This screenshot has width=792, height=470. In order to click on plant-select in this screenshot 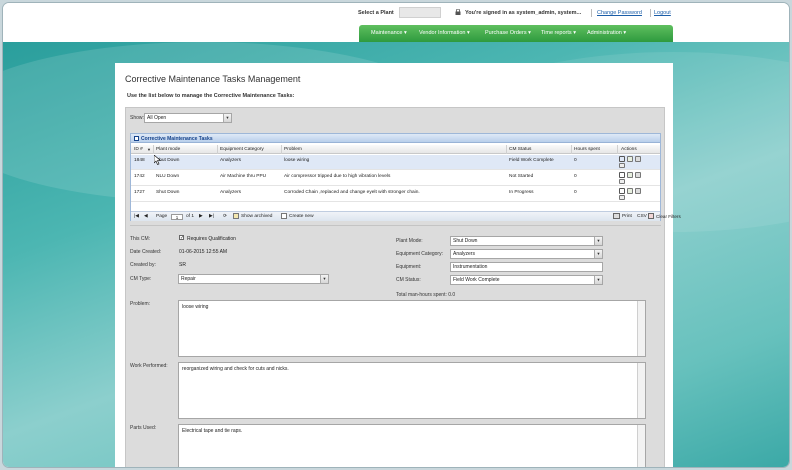, I will do `click(420, 12)`.